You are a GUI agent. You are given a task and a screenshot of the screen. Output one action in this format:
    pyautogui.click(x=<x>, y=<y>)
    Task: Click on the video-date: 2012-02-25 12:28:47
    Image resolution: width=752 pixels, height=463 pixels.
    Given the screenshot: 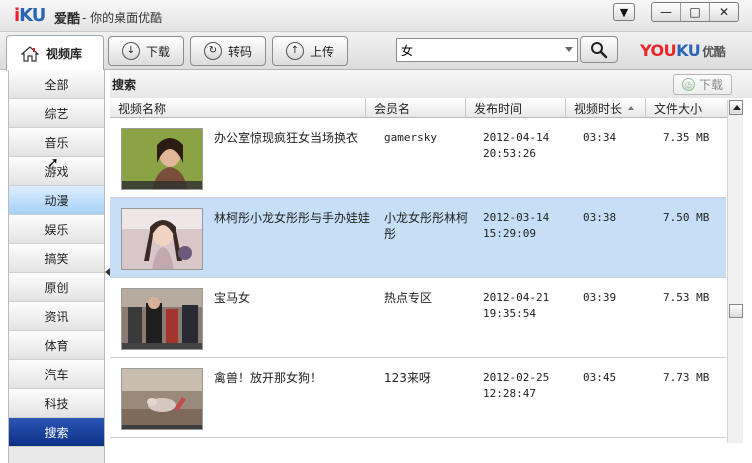 What is the action you would take?
    pyautogui.click(x=528, y=386)
    